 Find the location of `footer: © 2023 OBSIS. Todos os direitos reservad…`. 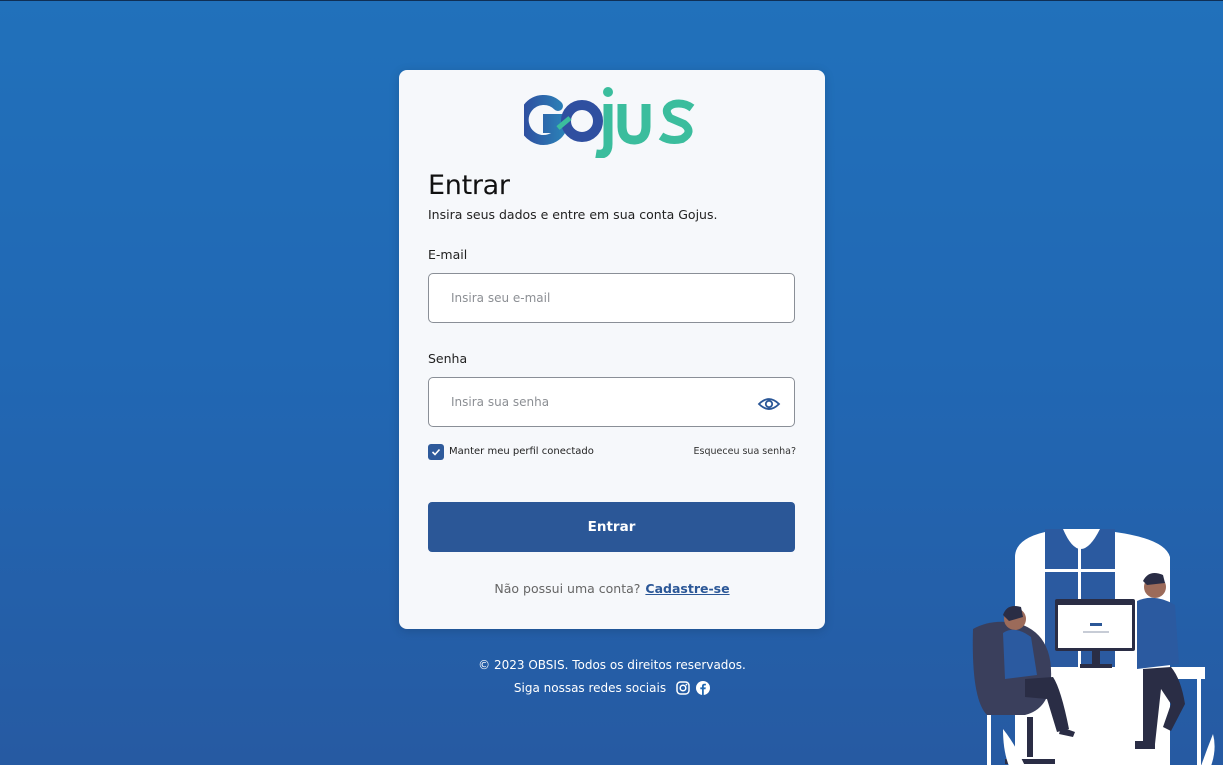

footer: © 2023 OBSIS. Todos os direitos reservad… is located at coordinates (612, 676).